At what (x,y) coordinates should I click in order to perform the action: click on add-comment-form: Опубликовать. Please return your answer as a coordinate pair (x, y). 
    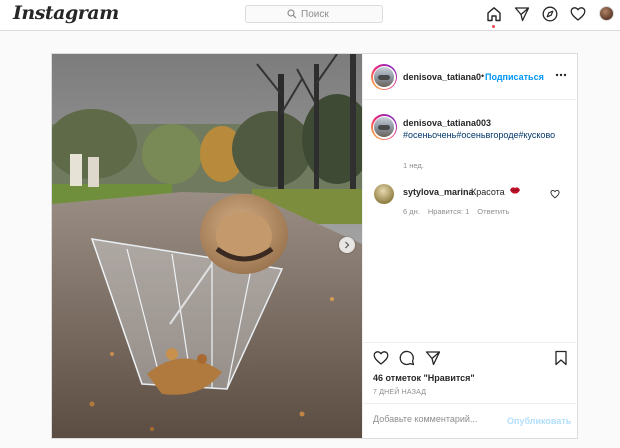
    Looking at the image, I should click on (471, 421).